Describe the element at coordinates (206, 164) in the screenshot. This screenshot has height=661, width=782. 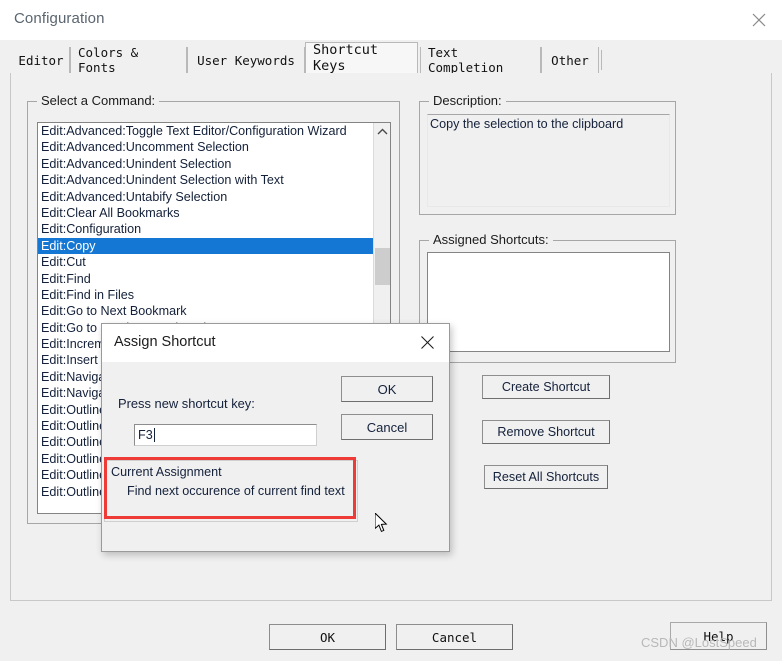
I see `command-list-item: Edit:Advanced:Unindent Selection` at that location.